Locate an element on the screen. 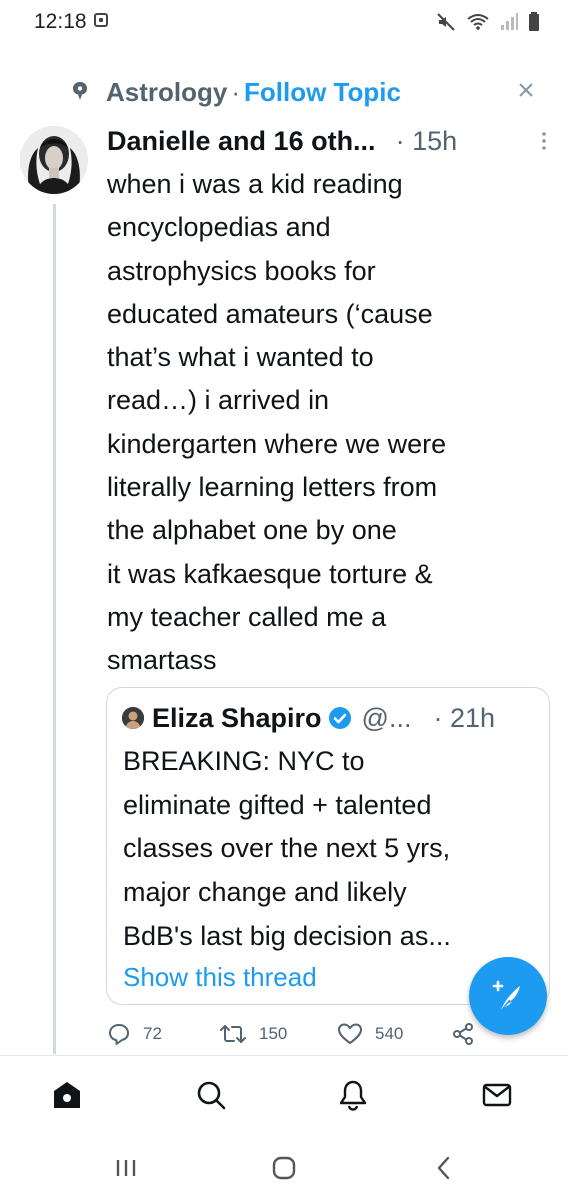  thread-line is located at coordinates (54, 629).